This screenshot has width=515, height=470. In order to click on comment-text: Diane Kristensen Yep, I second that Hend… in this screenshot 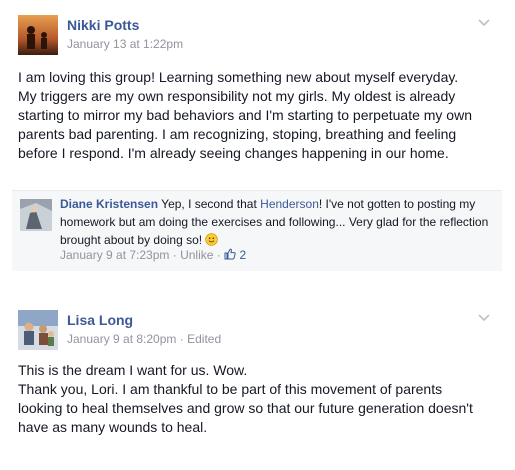, I will do `click(276, 222)`.